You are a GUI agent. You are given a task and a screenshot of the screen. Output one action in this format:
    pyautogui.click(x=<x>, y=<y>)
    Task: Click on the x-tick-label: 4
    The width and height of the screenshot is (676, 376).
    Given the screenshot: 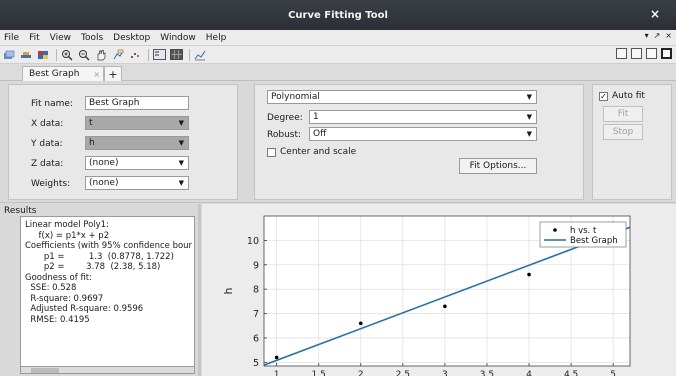 What is the action you would take?
    pyautogui.click(x=529, y=373)
    